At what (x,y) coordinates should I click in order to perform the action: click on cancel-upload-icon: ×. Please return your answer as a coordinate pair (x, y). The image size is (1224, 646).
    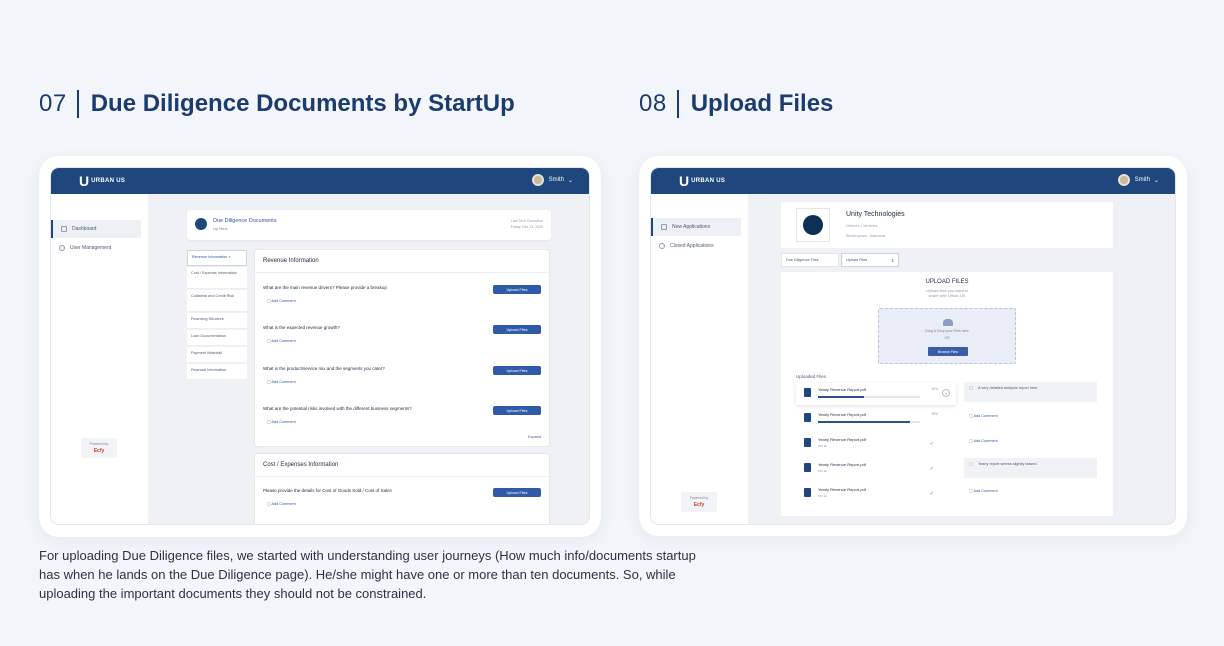
    Looking at the image, I should click on (946, 393).